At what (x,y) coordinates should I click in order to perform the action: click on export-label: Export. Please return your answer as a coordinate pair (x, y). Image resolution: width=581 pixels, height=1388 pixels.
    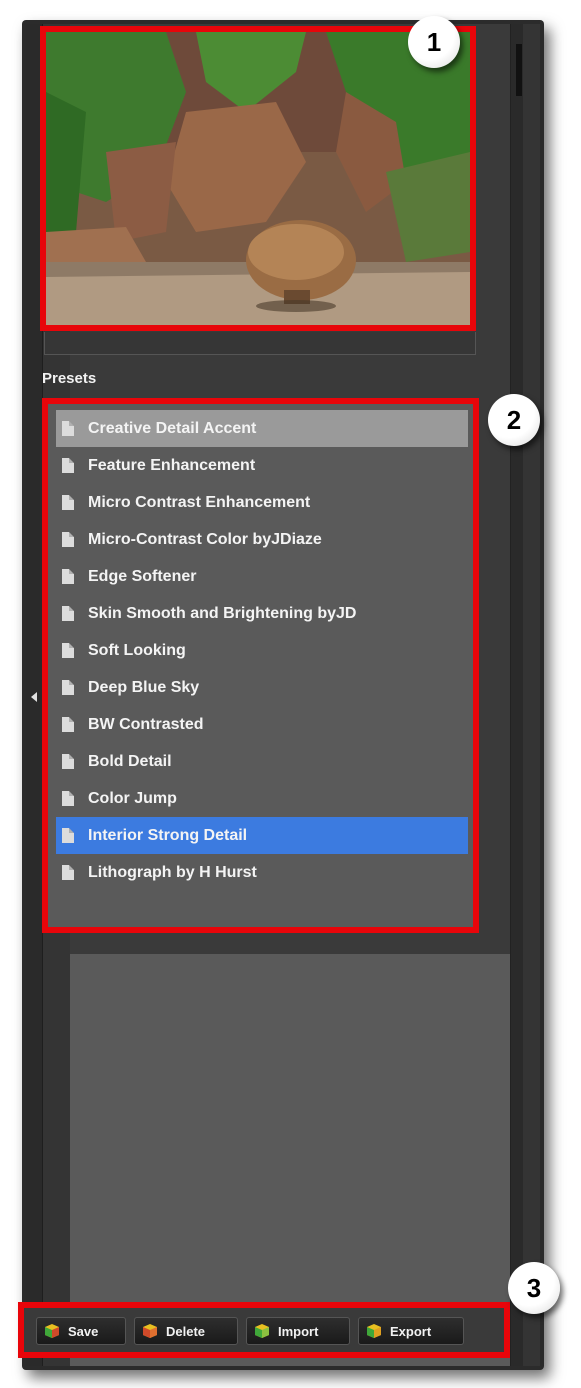
    Looking at the image, I should click on (411, 1331).